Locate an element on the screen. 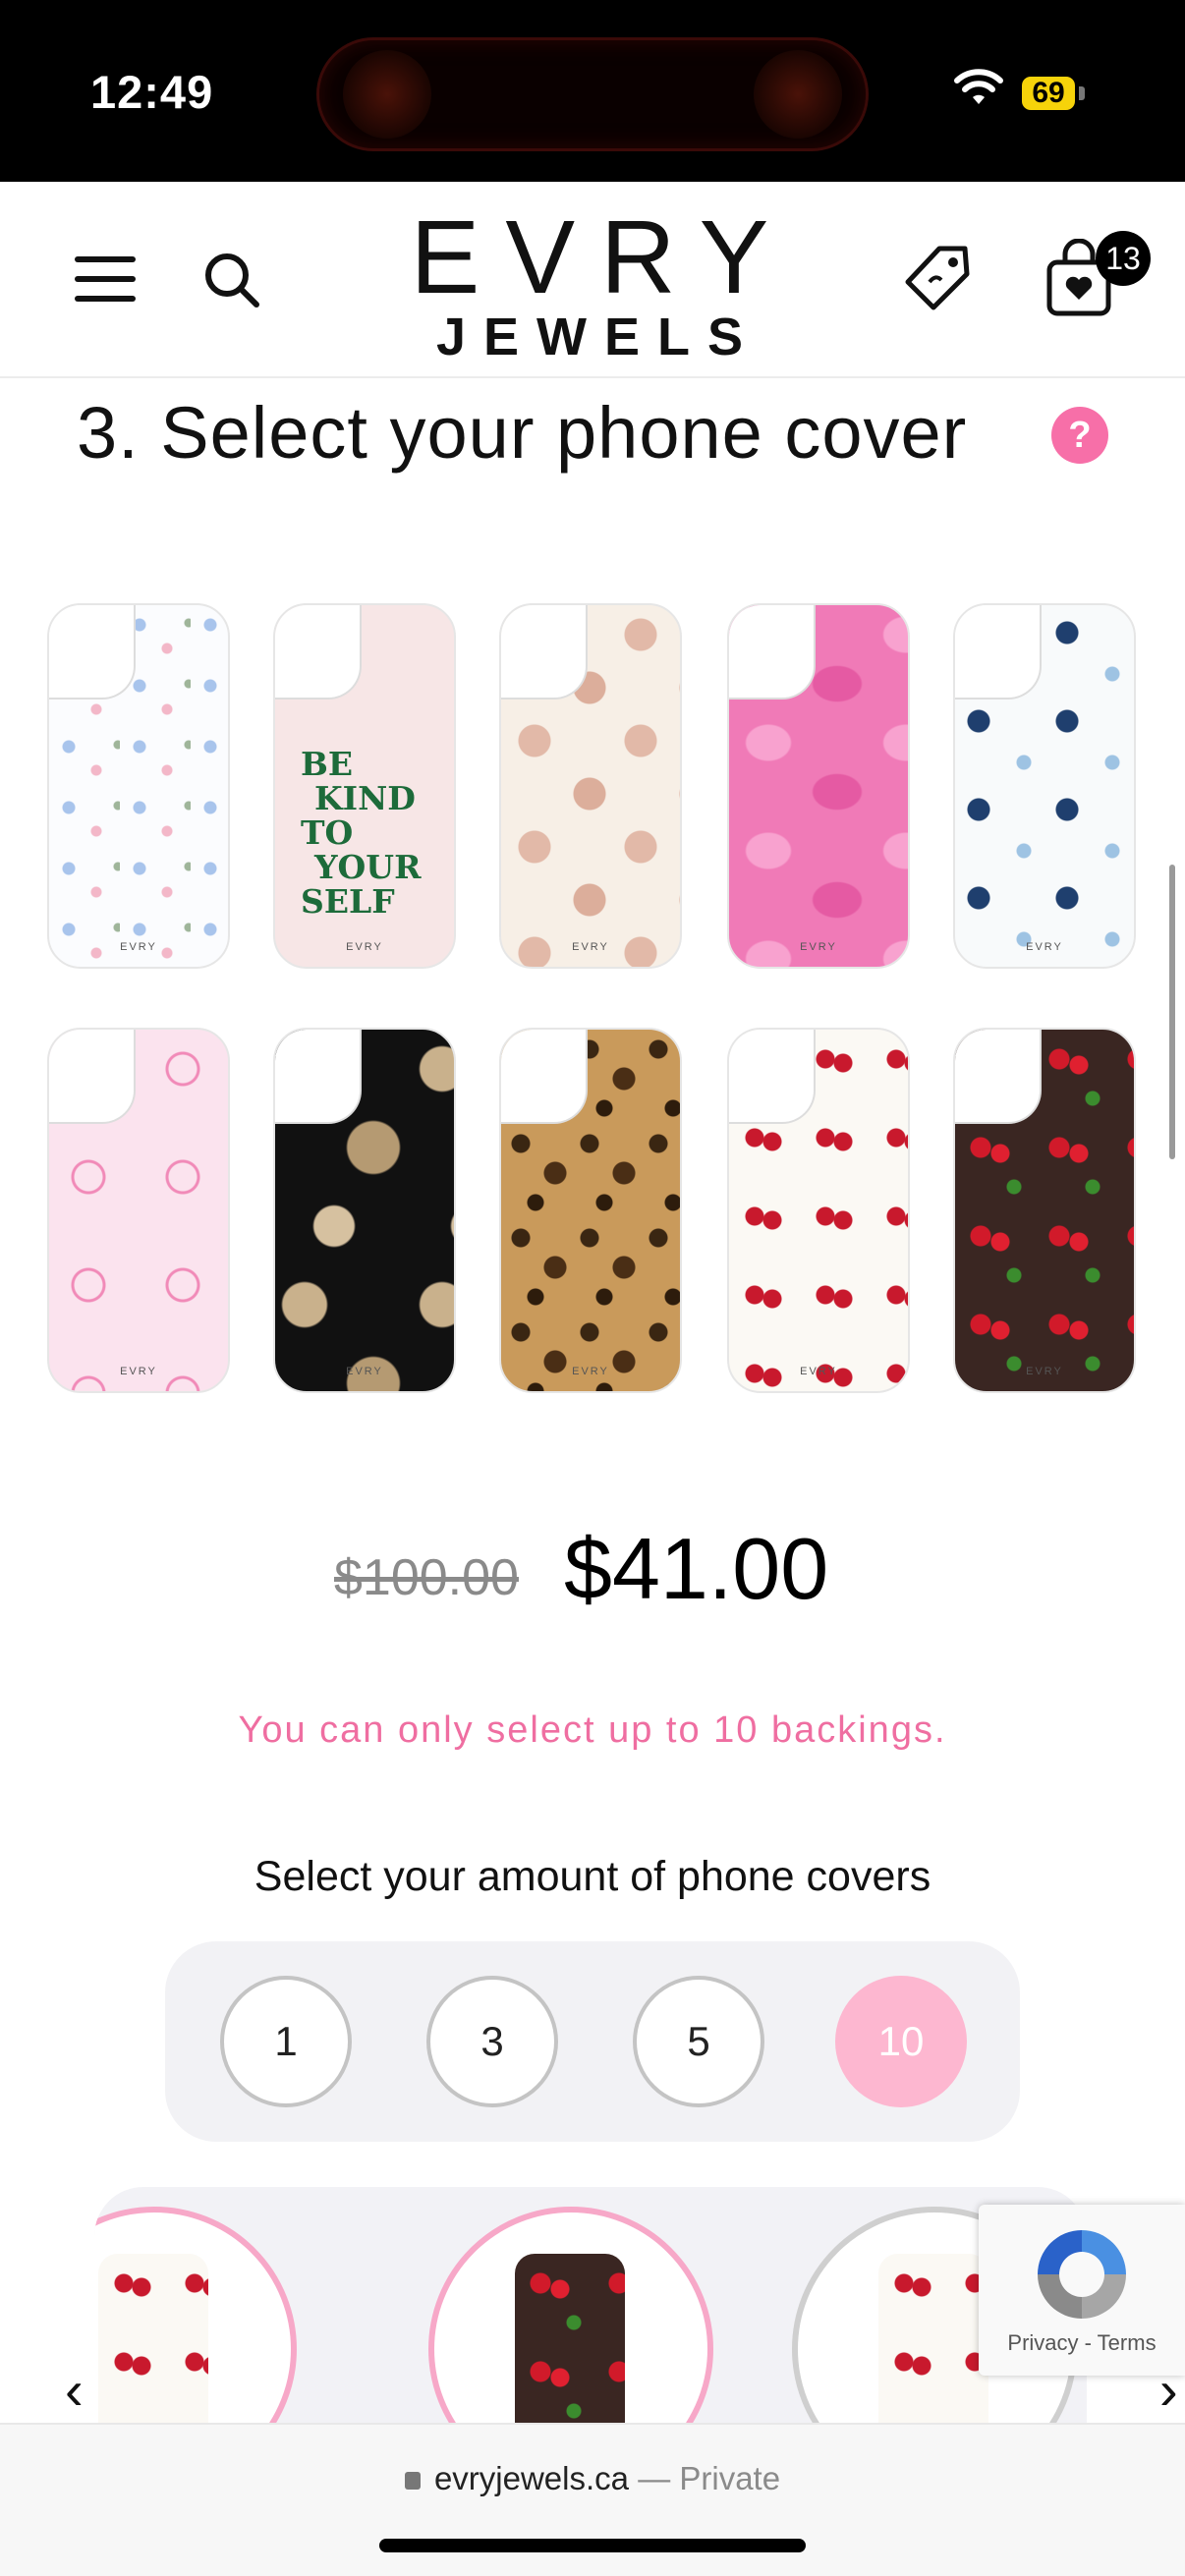 This screenshot has height=2576, width=1185. brand-logo: EVRY JEWELS is located at coordinates (590, 284).